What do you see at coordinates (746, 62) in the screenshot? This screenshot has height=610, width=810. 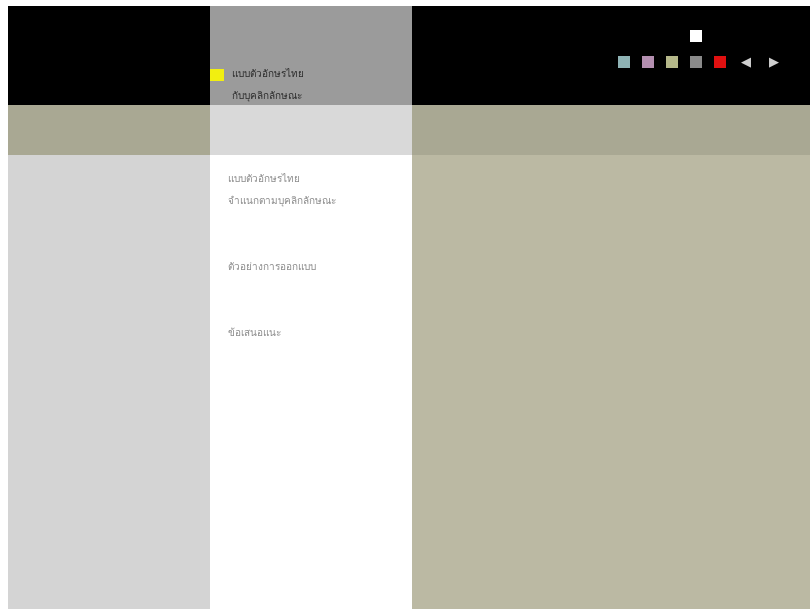 I see `previous-button: ◀` at bounding box center [746, 62].